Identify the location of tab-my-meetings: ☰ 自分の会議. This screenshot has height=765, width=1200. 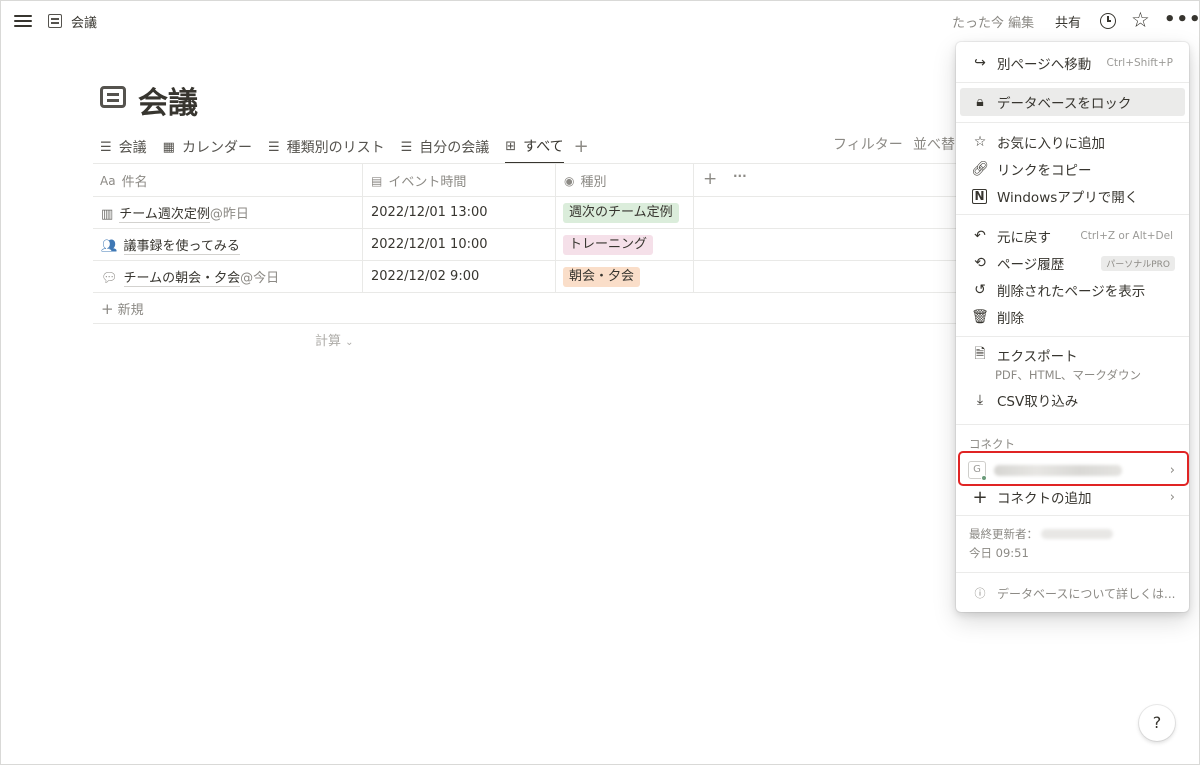
(445, 147).